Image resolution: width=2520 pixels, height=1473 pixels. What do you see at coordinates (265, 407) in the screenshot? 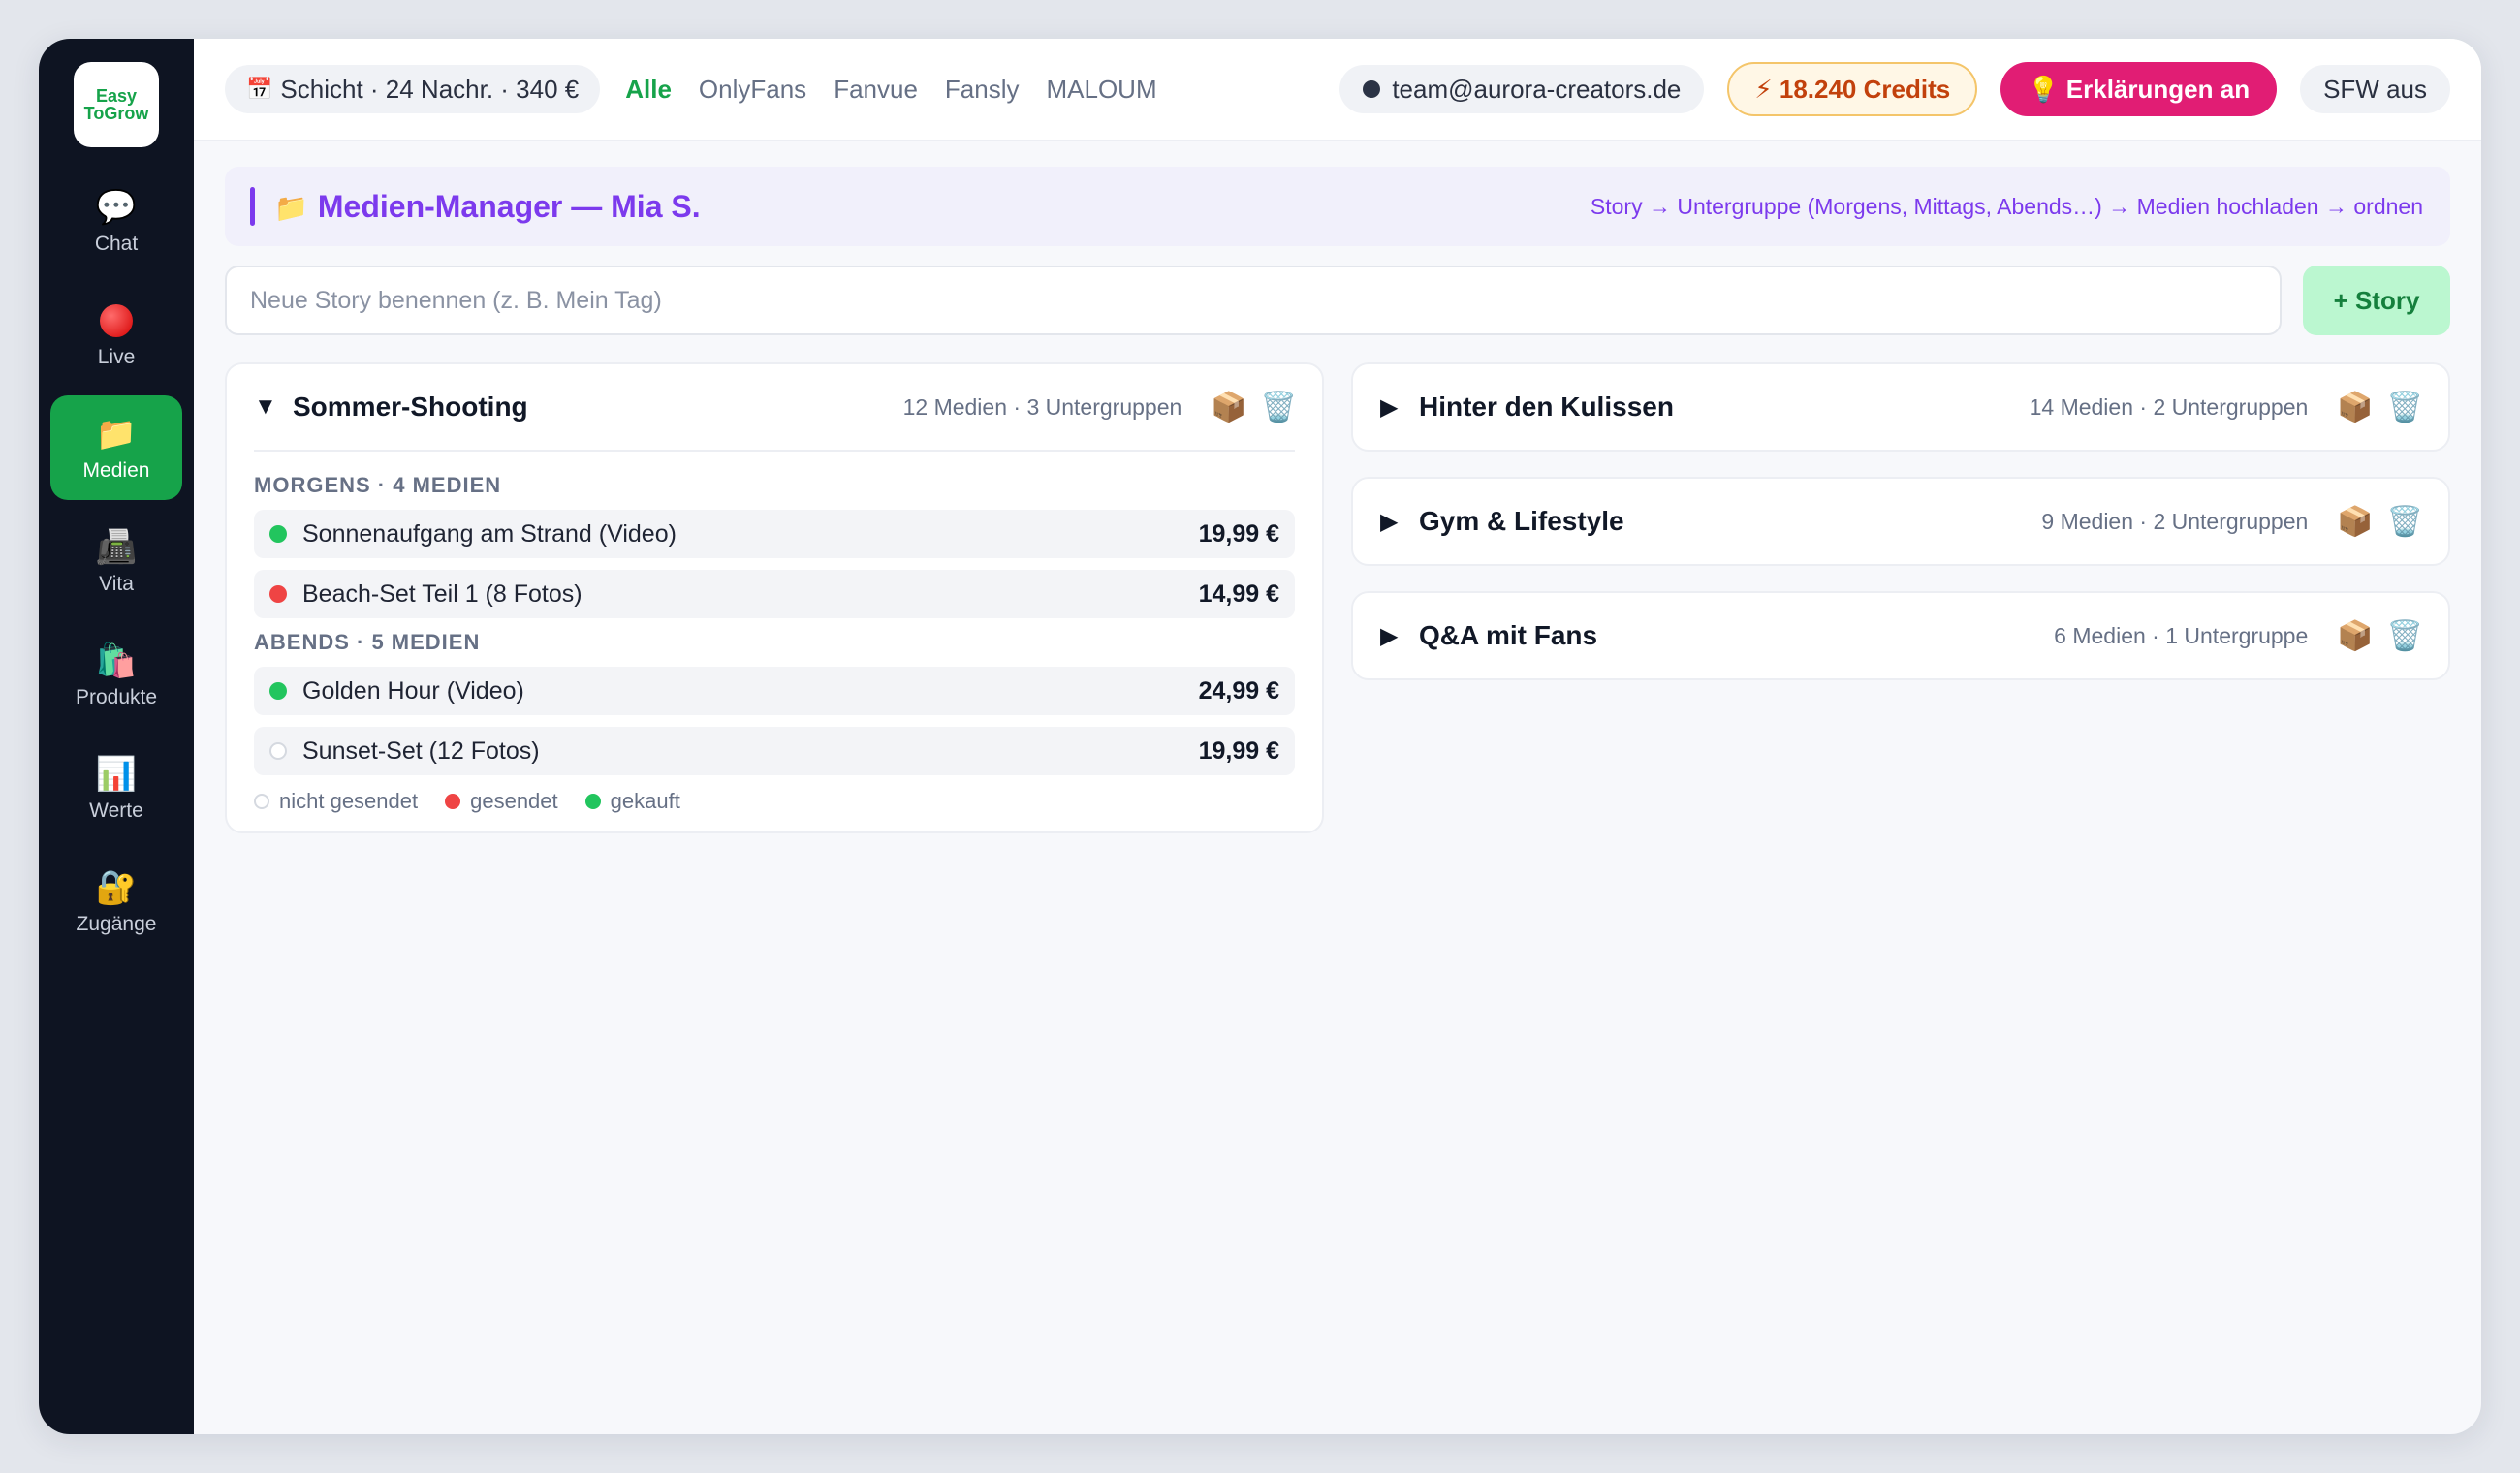
I see `collapse-triangle-icon: ▼` at bounding box center [265, 407].